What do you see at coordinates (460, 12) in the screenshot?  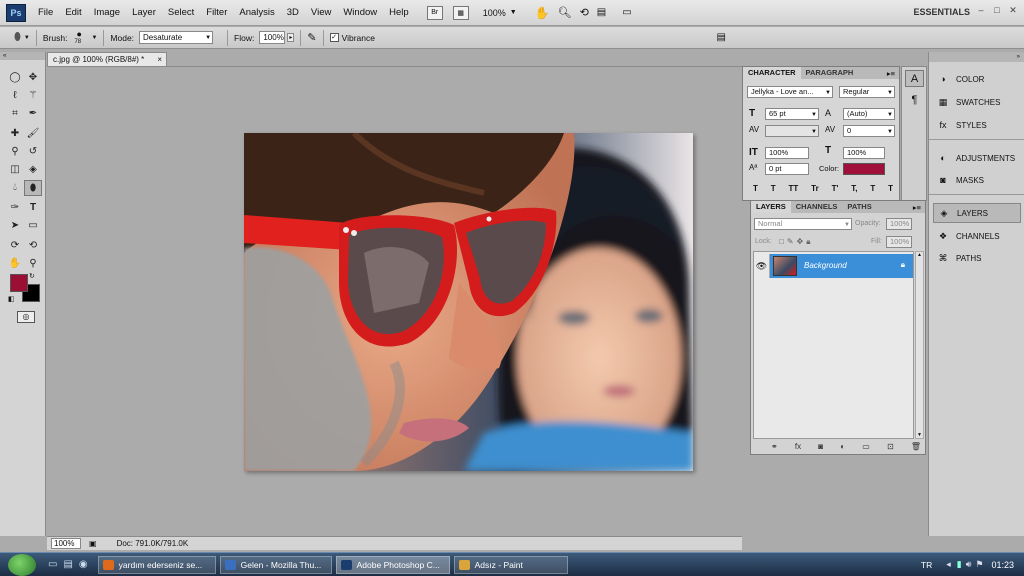 I see `view-extras-icon: ▦` at bounding box center [460, 12].